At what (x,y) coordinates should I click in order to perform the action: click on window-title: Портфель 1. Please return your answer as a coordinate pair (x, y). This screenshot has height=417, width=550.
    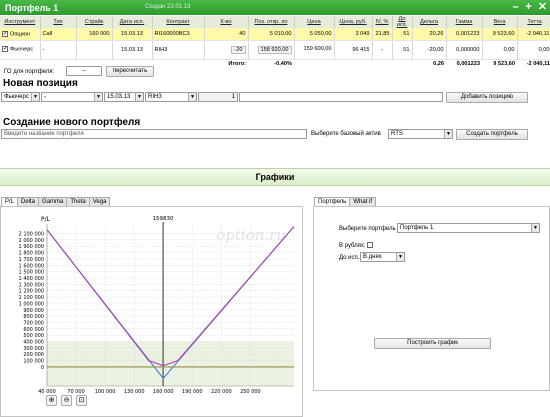
    Looking at the image, I should click on (32, 8).